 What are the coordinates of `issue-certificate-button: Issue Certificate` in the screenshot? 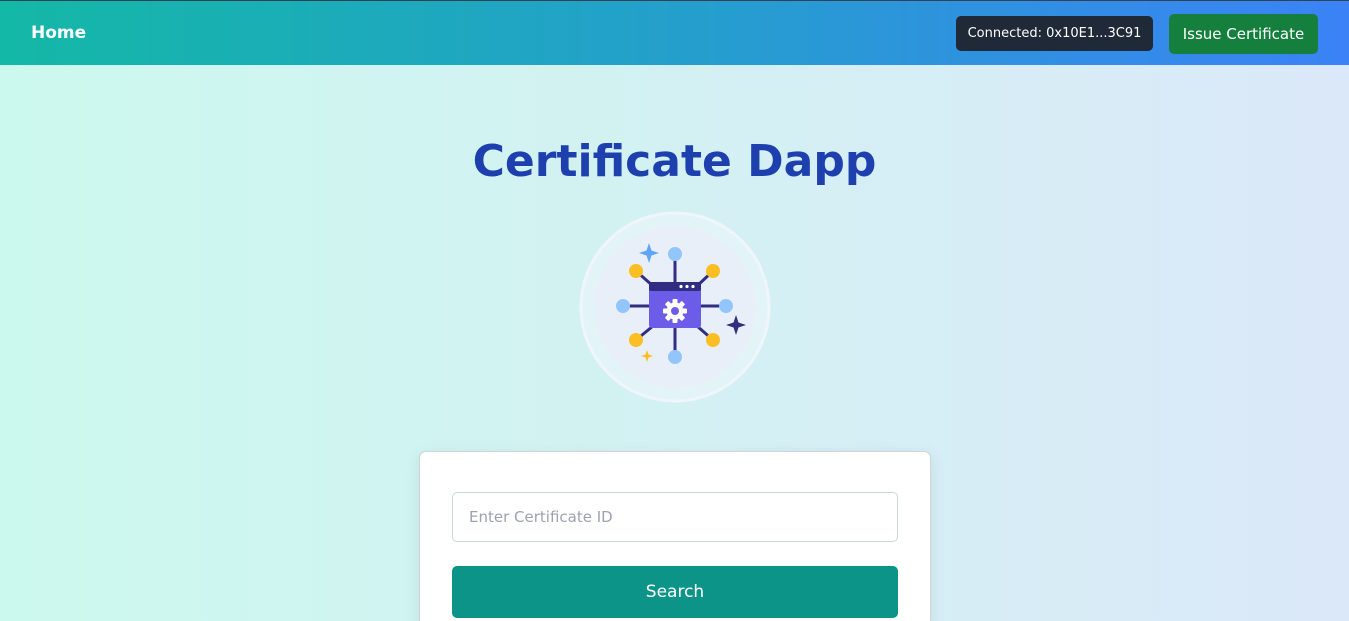 It's located at (1243, 34).